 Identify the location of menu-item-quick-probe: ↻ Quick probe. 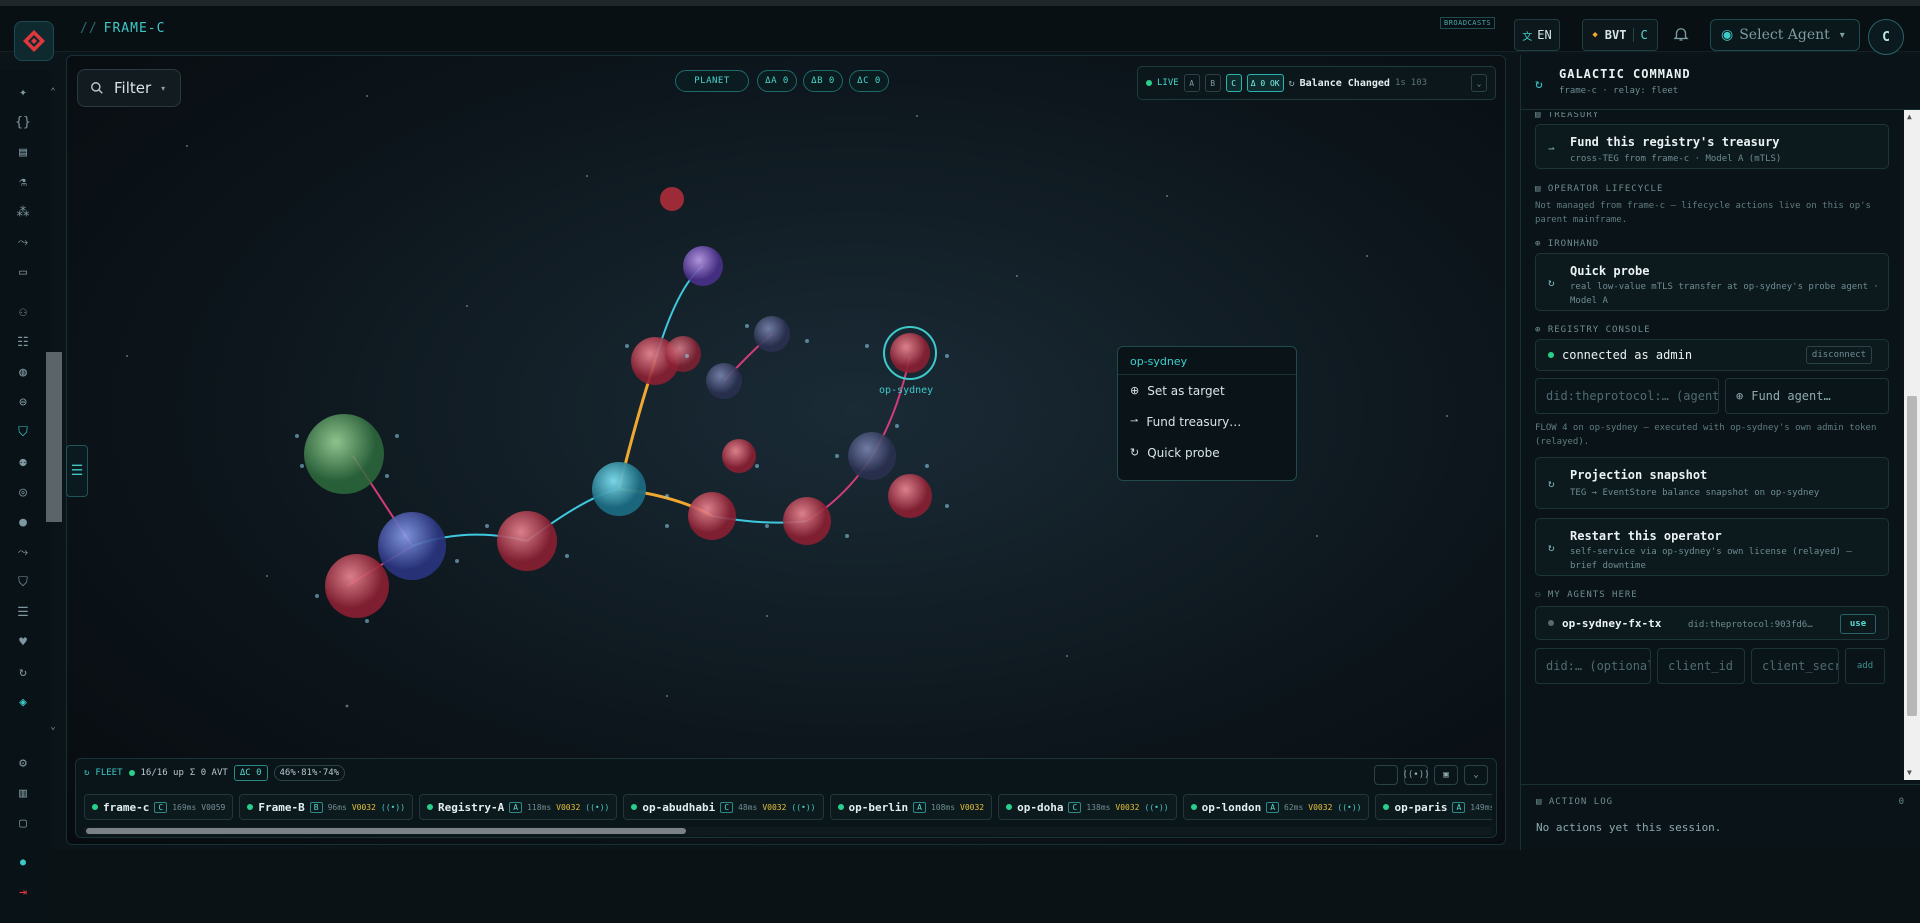
(1207, 452).